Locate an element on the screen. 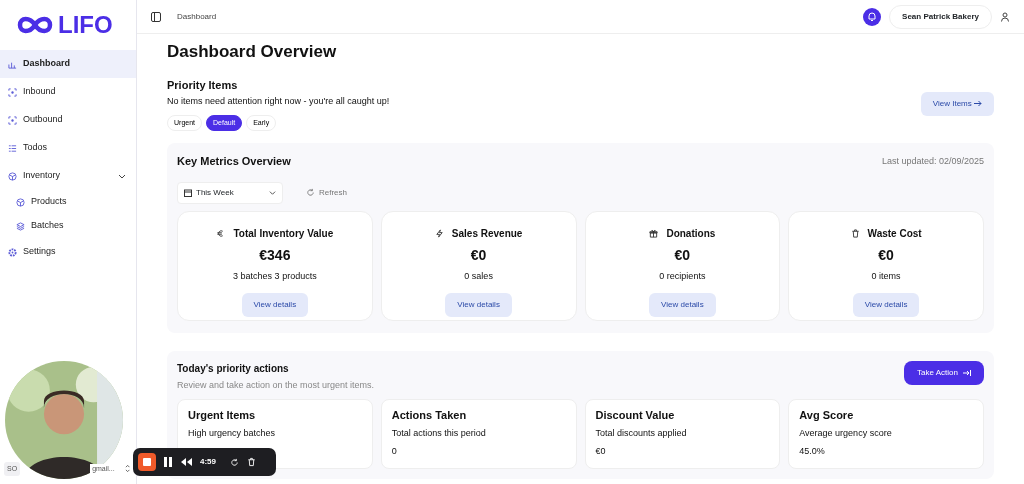  metric-value: €346 is located at coordinates (275, 255).